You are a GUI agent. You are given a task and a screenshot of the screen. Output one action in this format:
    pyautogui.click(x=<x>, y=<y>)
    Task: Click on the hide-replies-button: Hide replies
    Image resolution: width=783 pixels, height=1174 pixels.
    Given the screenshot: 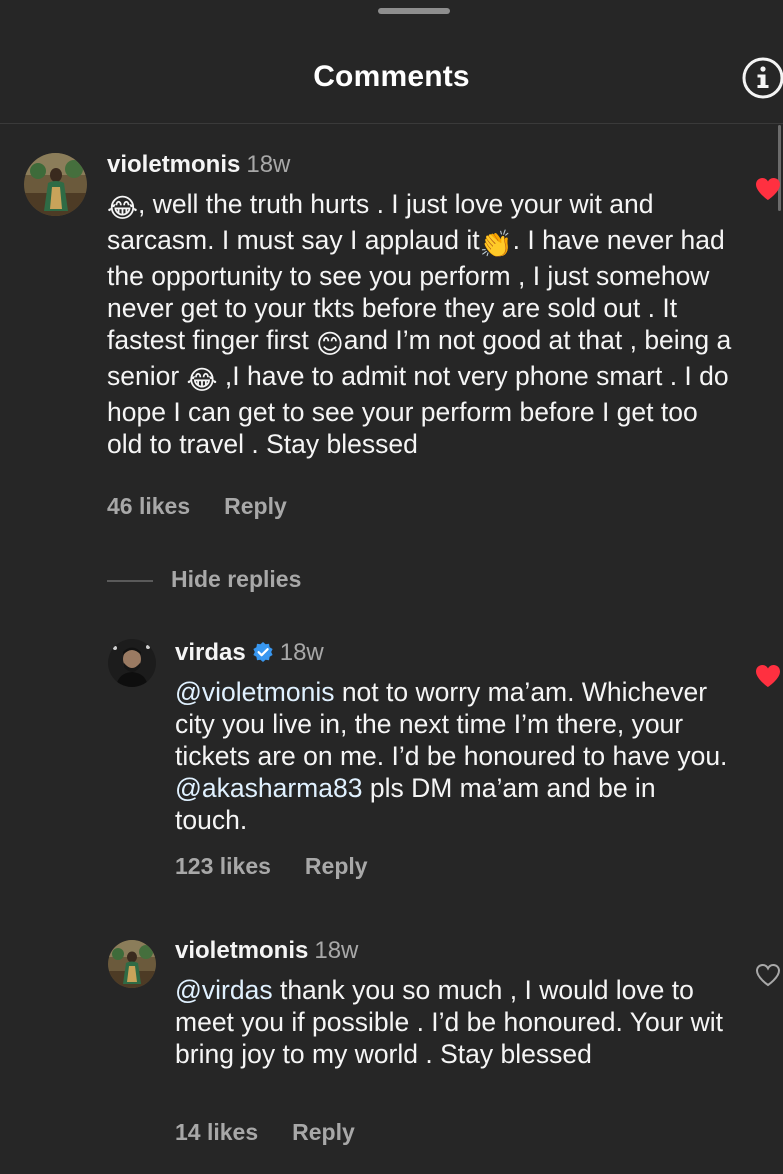 What is the action you would take?
    pyautogui.click(x=204, y=579)
    